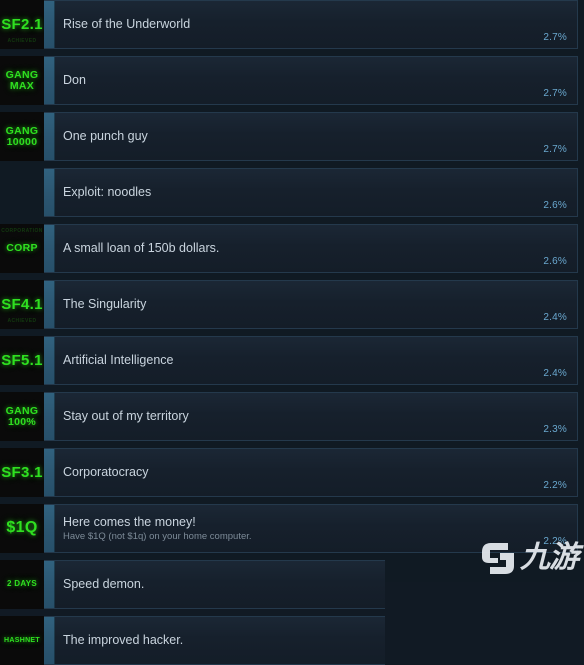  I want to click on achievement-title: A small loan of 150b dollars., so click(141, 248).